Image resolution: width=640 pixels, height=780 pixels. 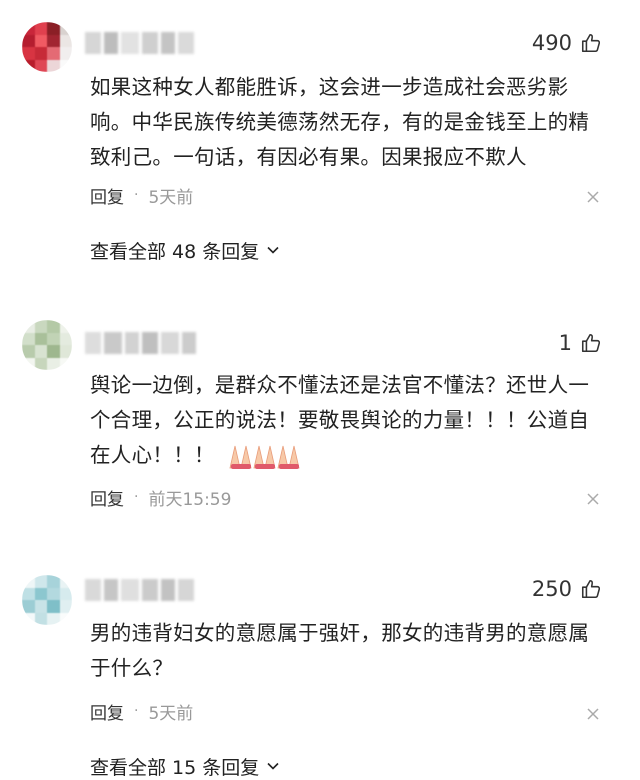 What do you see at coordinates (551, 589) in the screenshot?
I see `like-count: 250` at bounding box center [551, 589].